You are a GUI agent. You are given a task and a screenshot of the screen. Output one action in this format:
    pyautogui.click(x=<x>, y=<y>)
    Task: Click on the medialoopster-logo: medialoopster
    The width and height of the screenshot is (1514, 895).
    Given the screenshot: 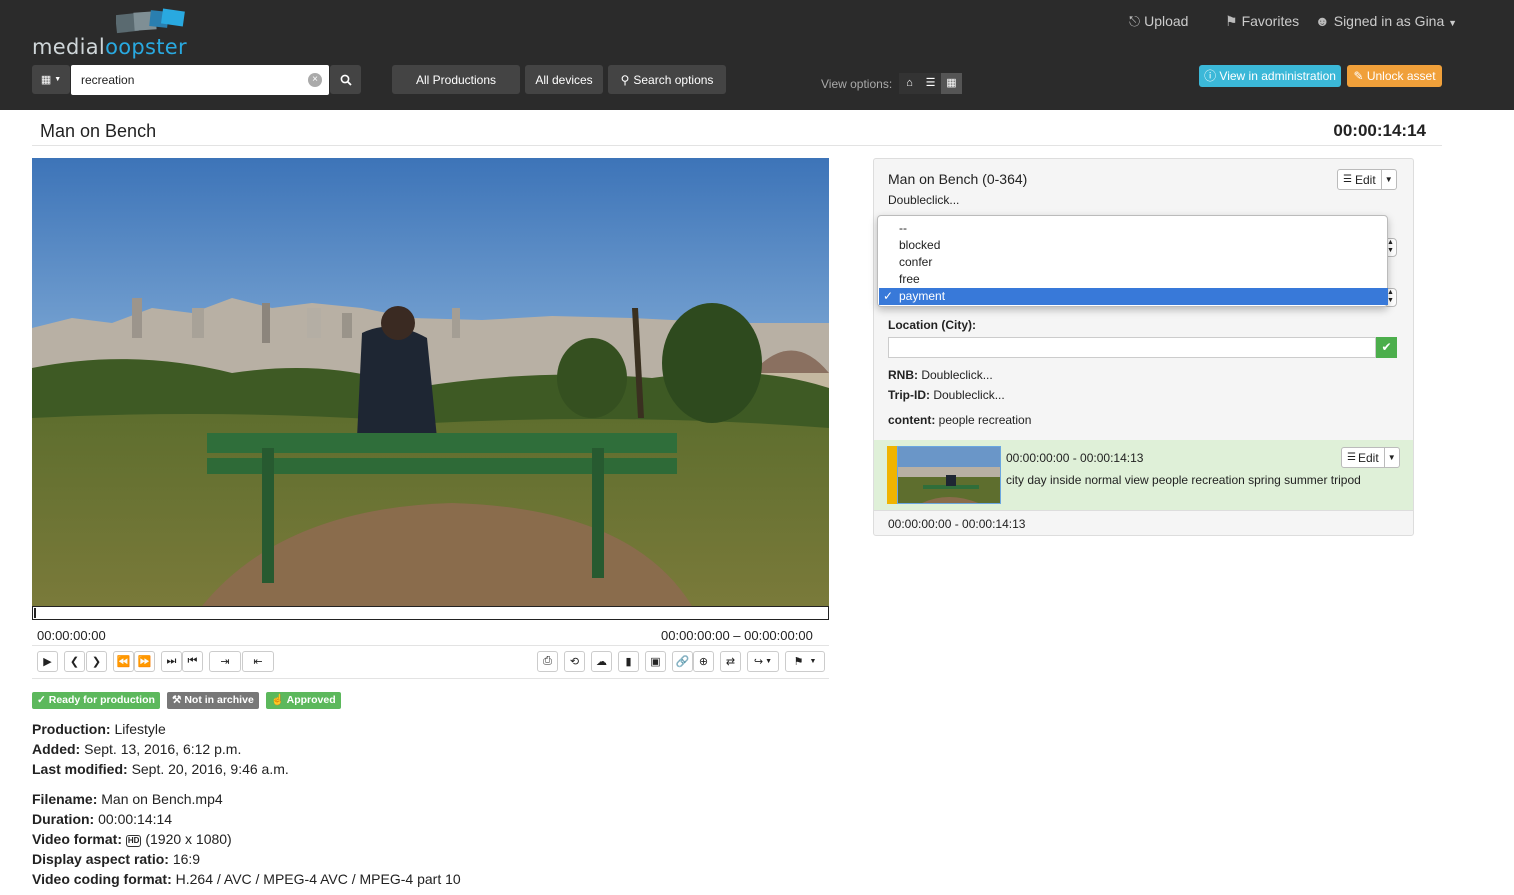 What is the action you would take?
    pyautogui.click(x=112, y=34)
    